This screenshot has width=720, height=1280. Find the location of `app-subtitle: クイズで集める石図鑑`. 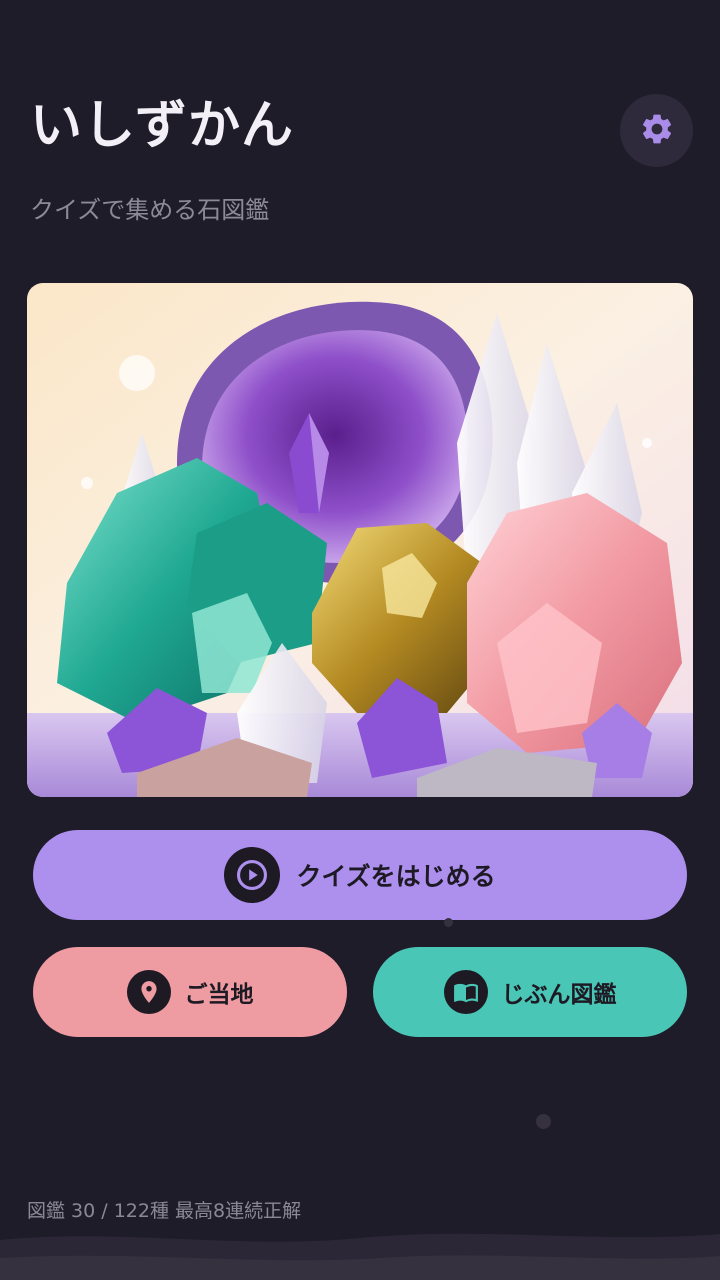

app-subtitle: クイズで集める石図鑑 is located at coordinates (150, 210).